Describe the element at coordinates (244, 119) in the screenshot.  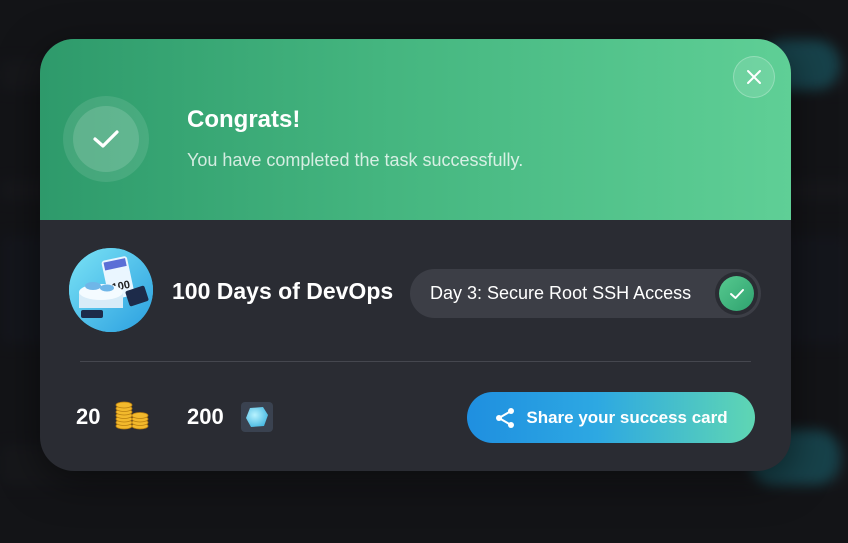
I see `modal-title: Congrats!` at that location.